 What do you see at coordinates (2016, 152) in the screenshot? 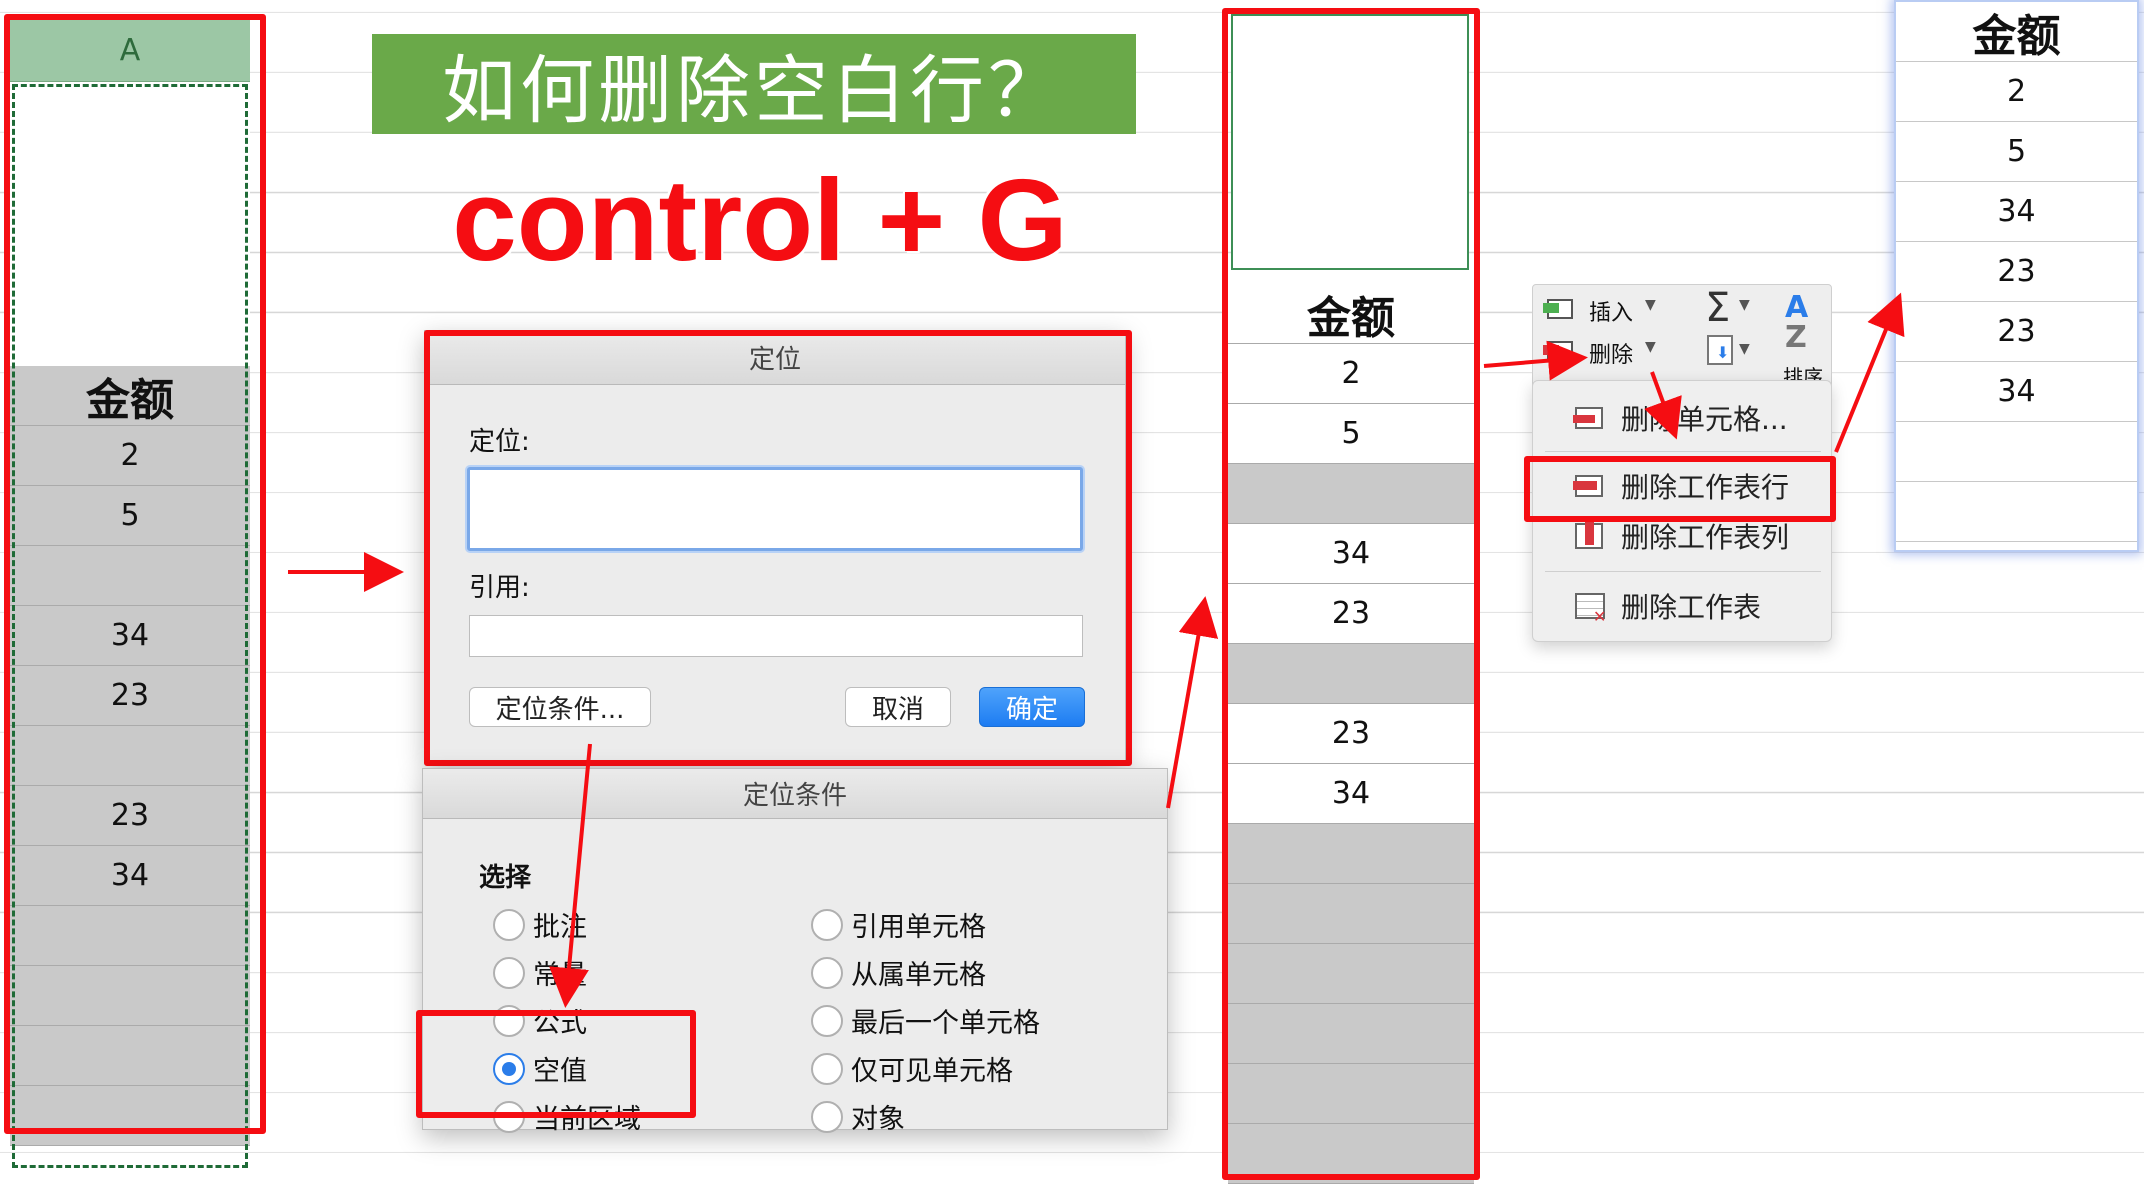
I see `table-cell: 5` at bounding box center [2016, 152].